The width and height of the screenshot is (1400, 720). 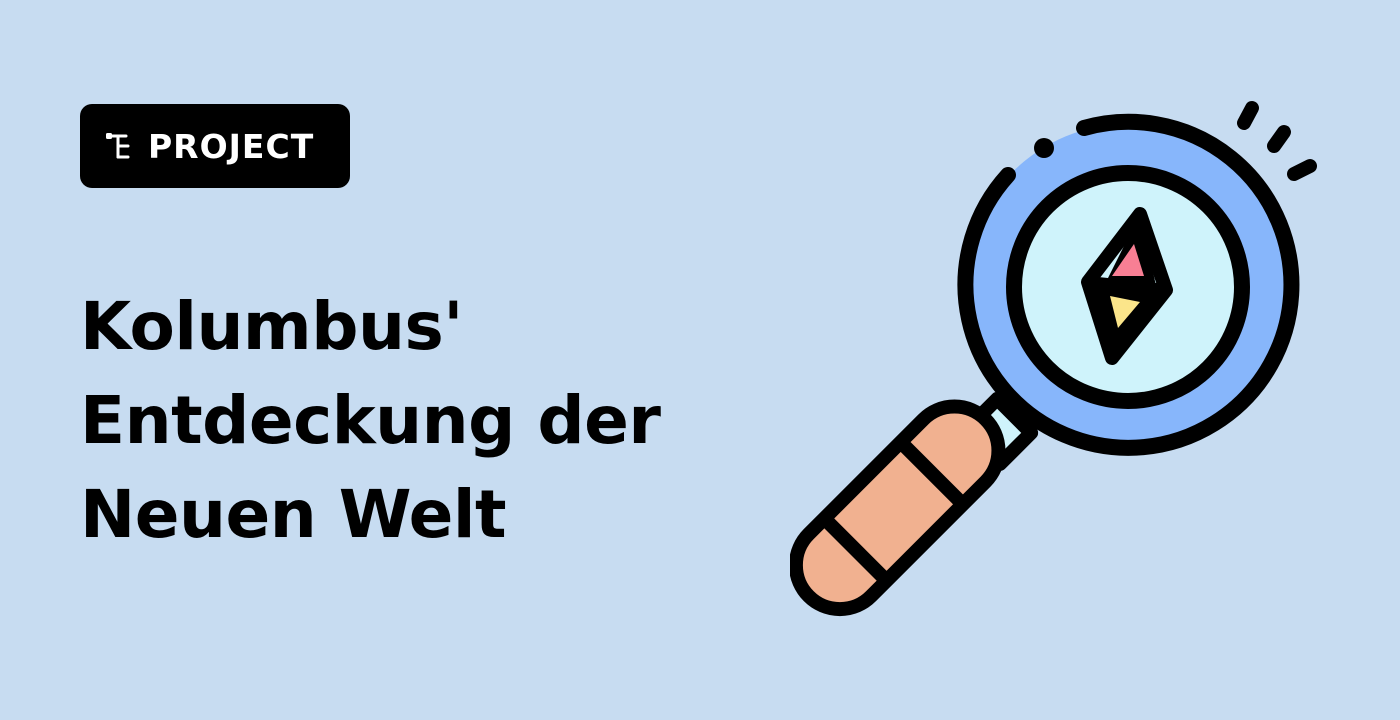 What do you see at coordinates (1044, 148) in the screenshot?
I see `lens-outline-dot` at bounding box center [1044, 148].